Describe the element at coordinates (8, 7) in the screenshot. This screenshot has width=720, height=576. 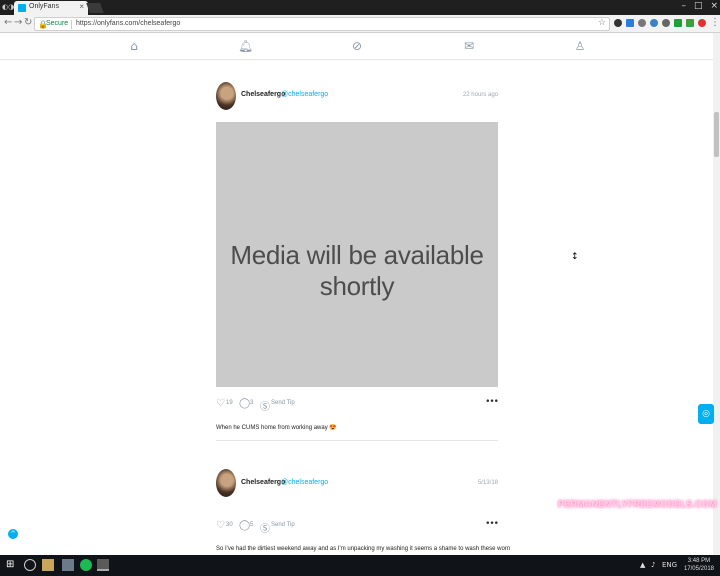
I see `window-menu-icon: ◐◑` at that location.